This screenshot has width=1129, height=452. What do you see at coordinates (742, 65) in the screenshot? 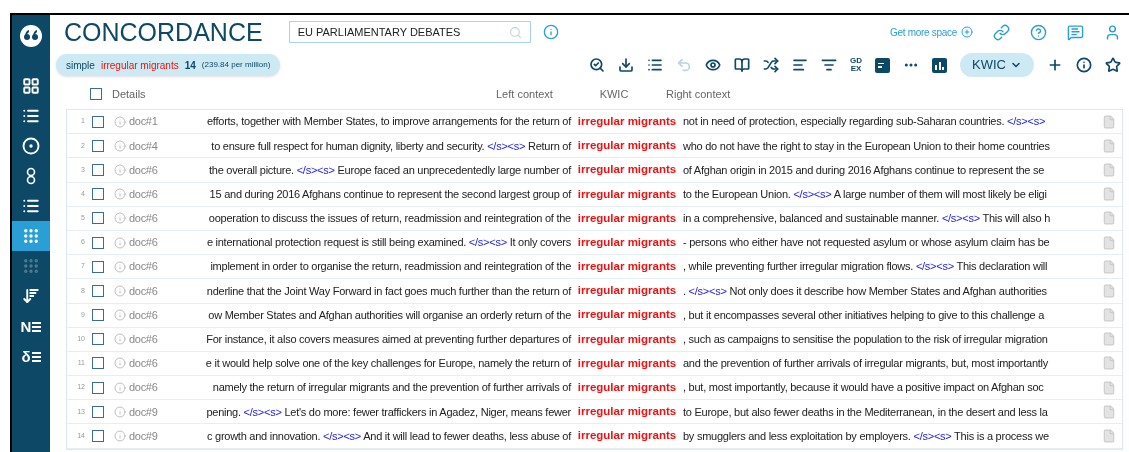
I see `book-icon` at bounding box center [742, 65].